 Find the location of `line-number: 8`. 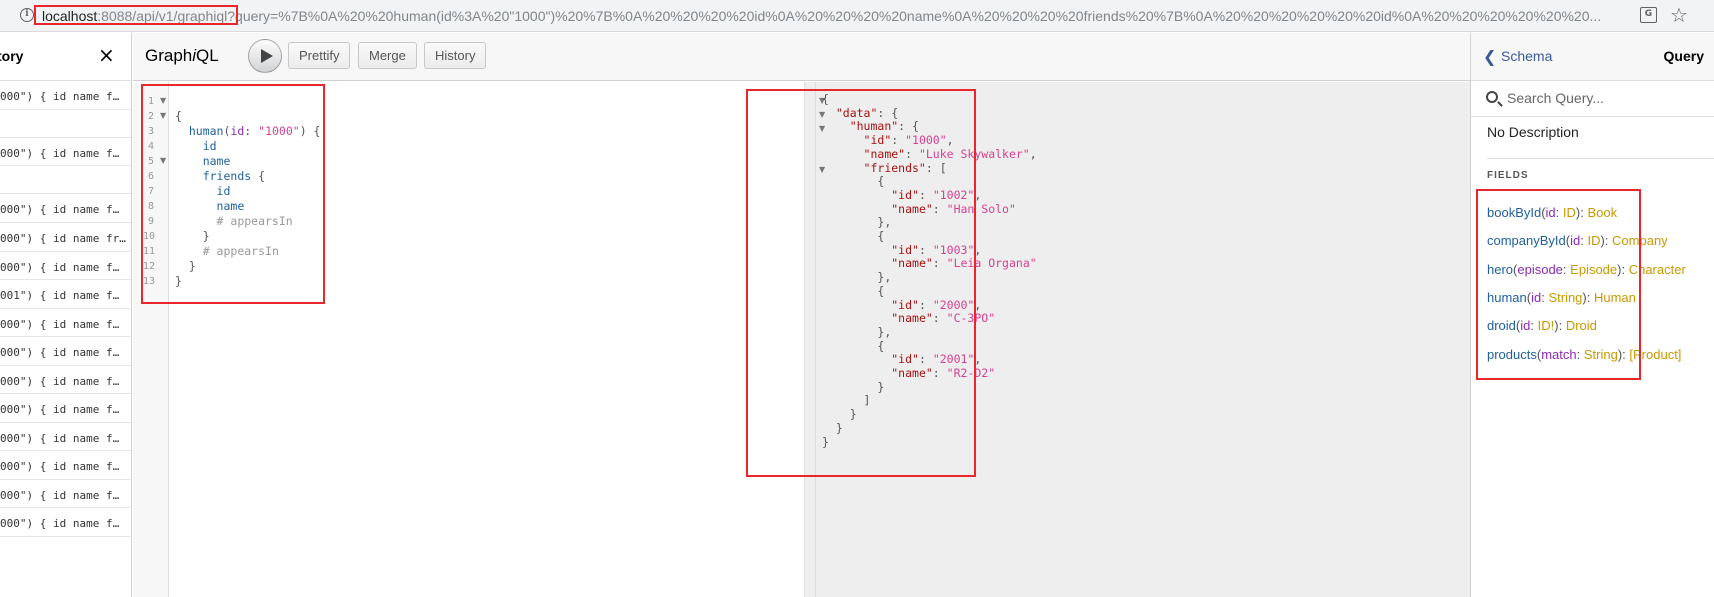

line-number: 8 is located at coordinates (151, 206).